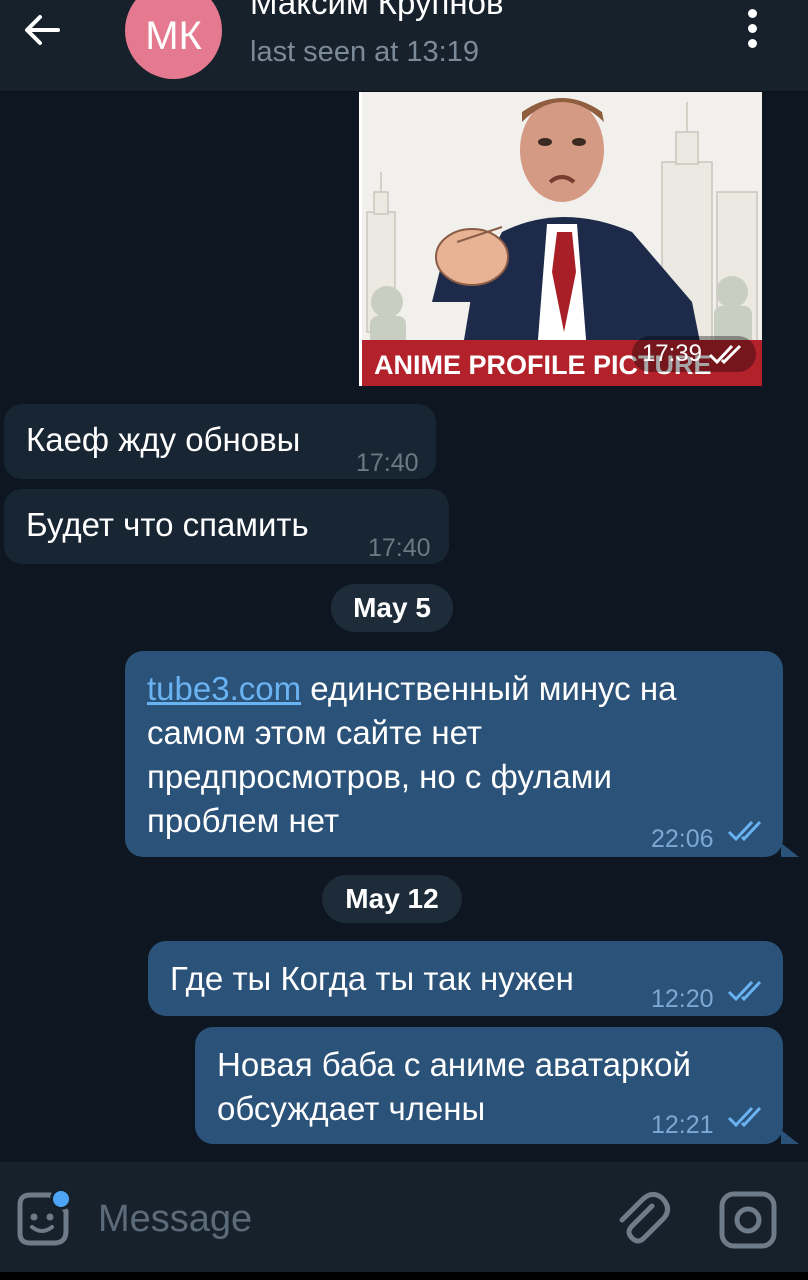 Image resolution: width=808 pixels, height=1280 pixels. I want to click on contact-name: Максим Крупнов, so click(377, 11).